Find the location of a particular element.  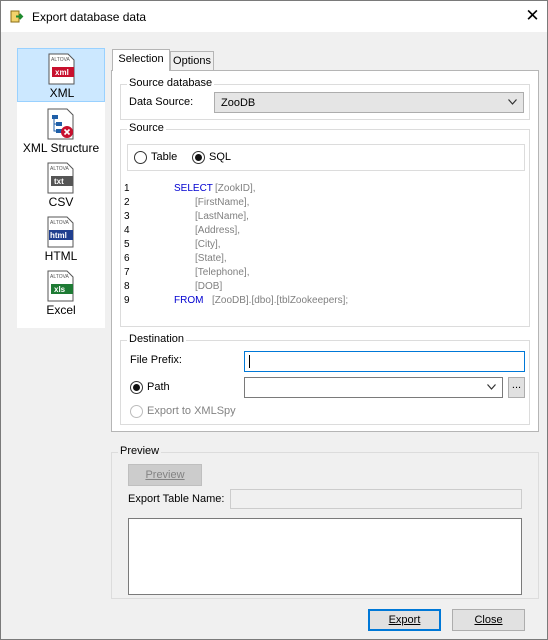

sql-radio-label: SQL is located at coordinates (220, 157).